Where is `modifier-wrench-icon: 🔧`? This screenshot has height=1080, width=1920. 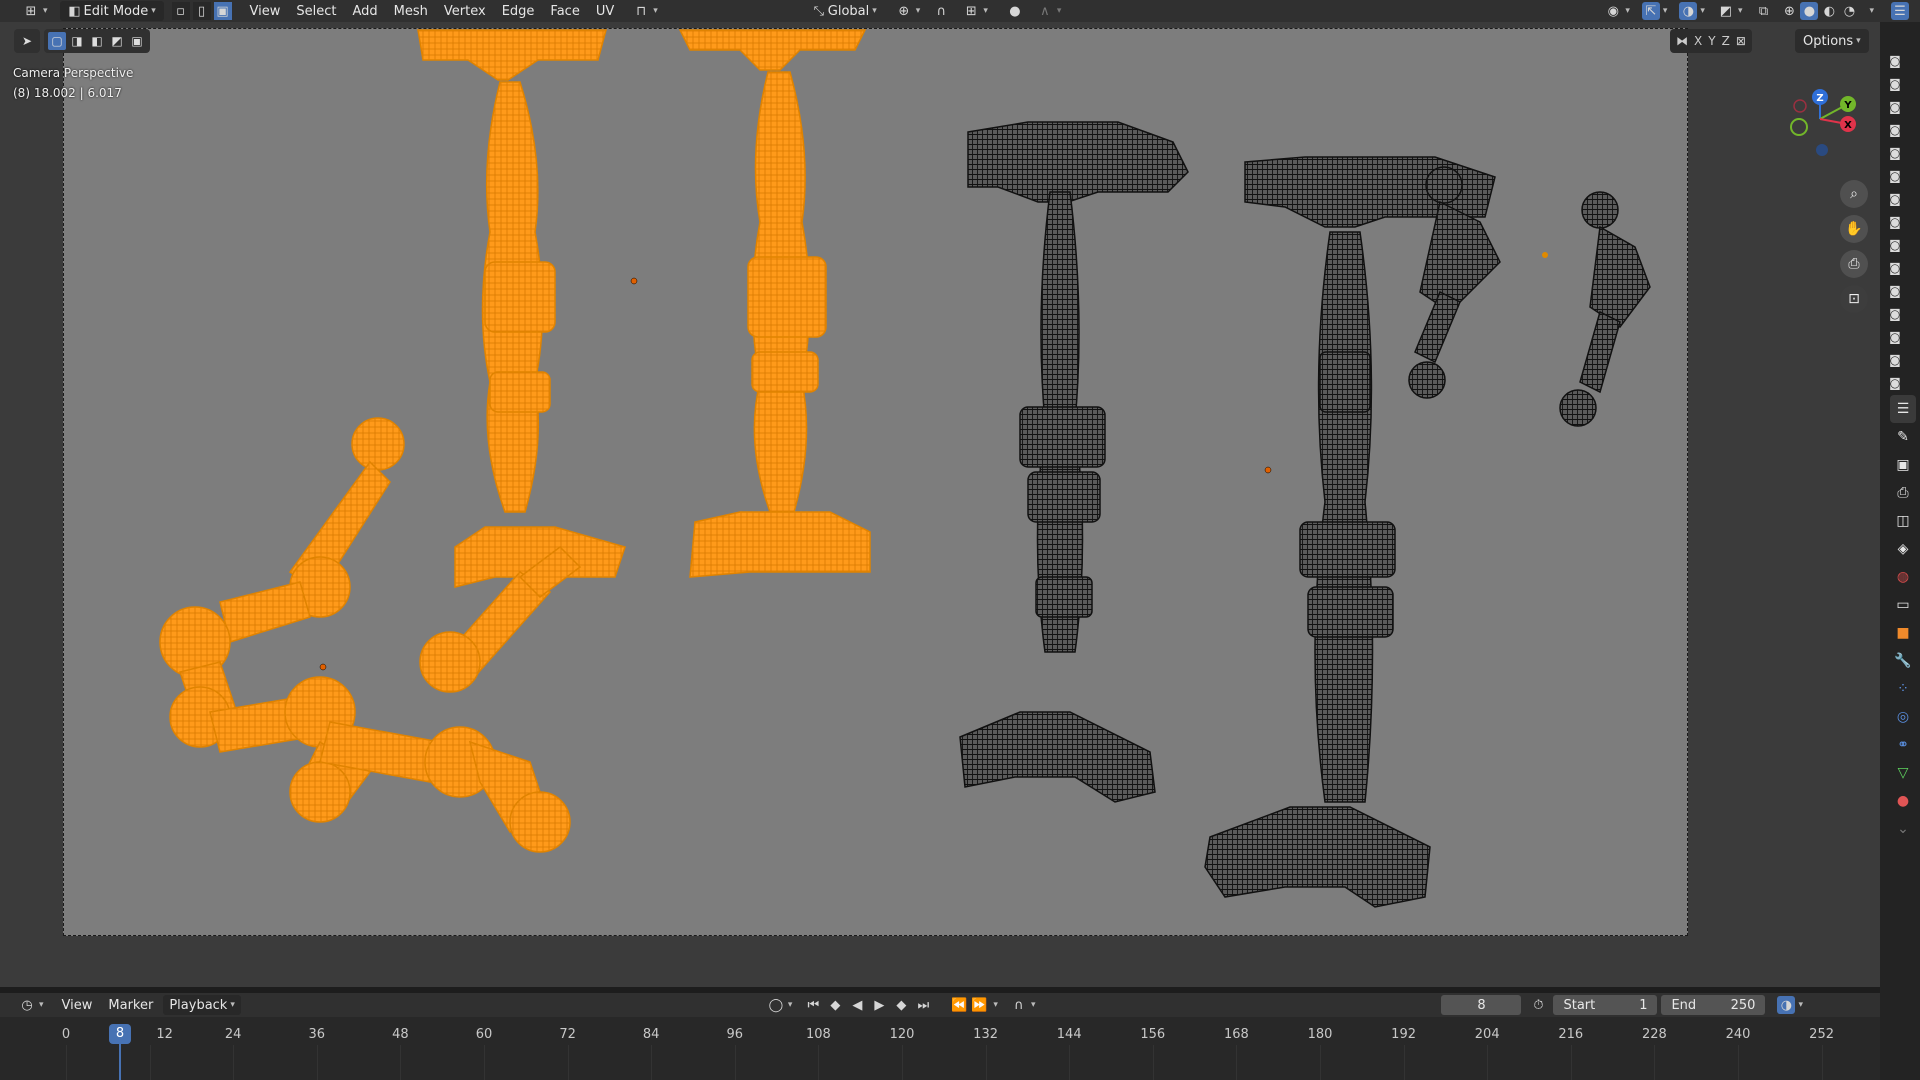
modifier-wrench-icon: 🔧 is located at coordinates (1903, 661).